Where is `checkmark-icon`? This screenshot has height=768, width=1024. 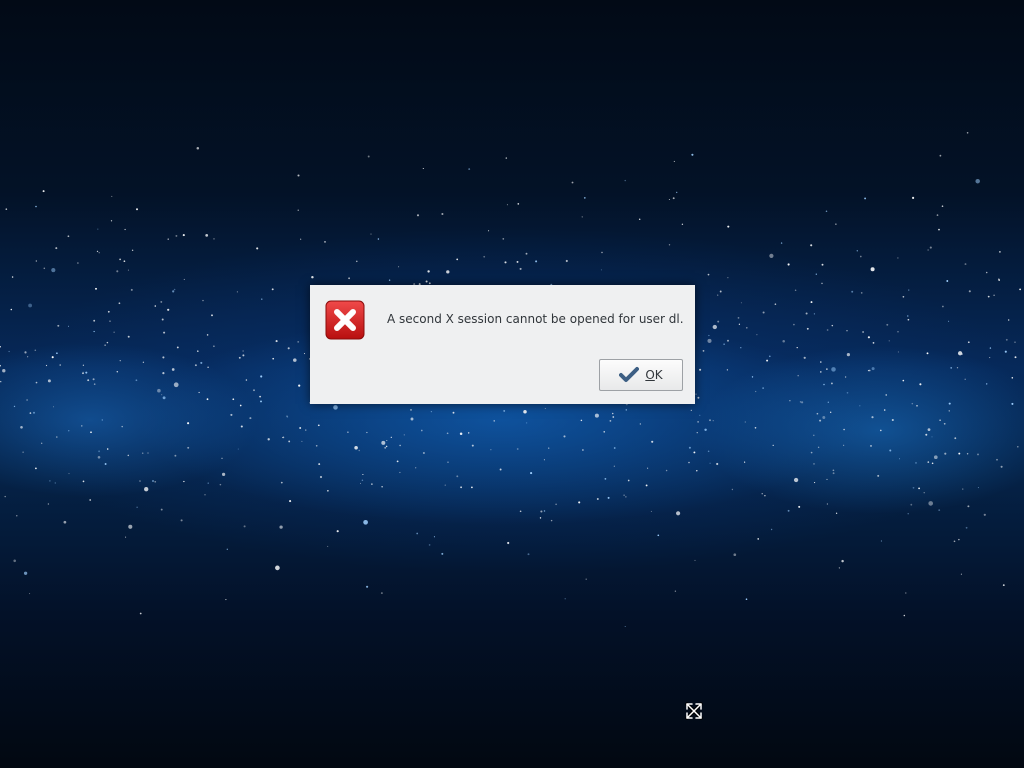 checkmark-icon is located at coordinates (629, 374).